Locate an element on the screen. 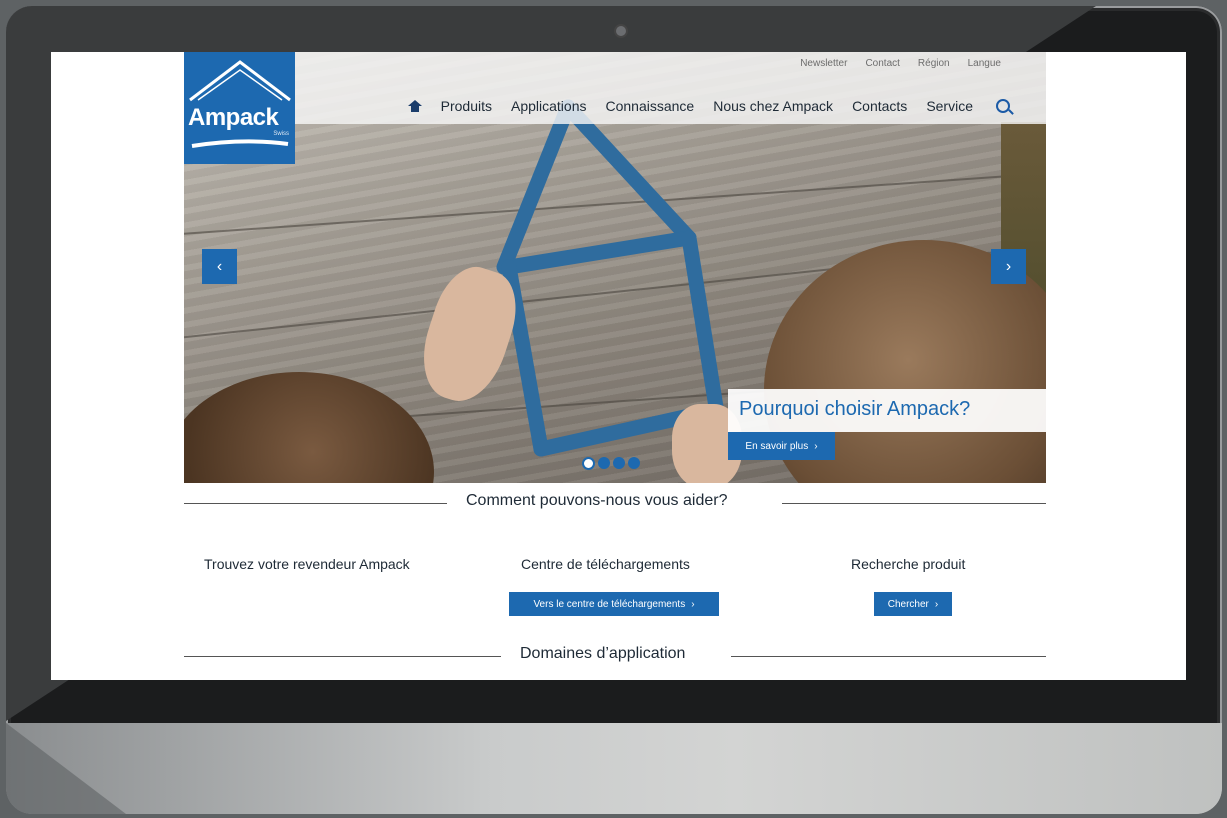  downloads-button-label: Vers le centre de téléchargements is located at coordinates (609, 604).